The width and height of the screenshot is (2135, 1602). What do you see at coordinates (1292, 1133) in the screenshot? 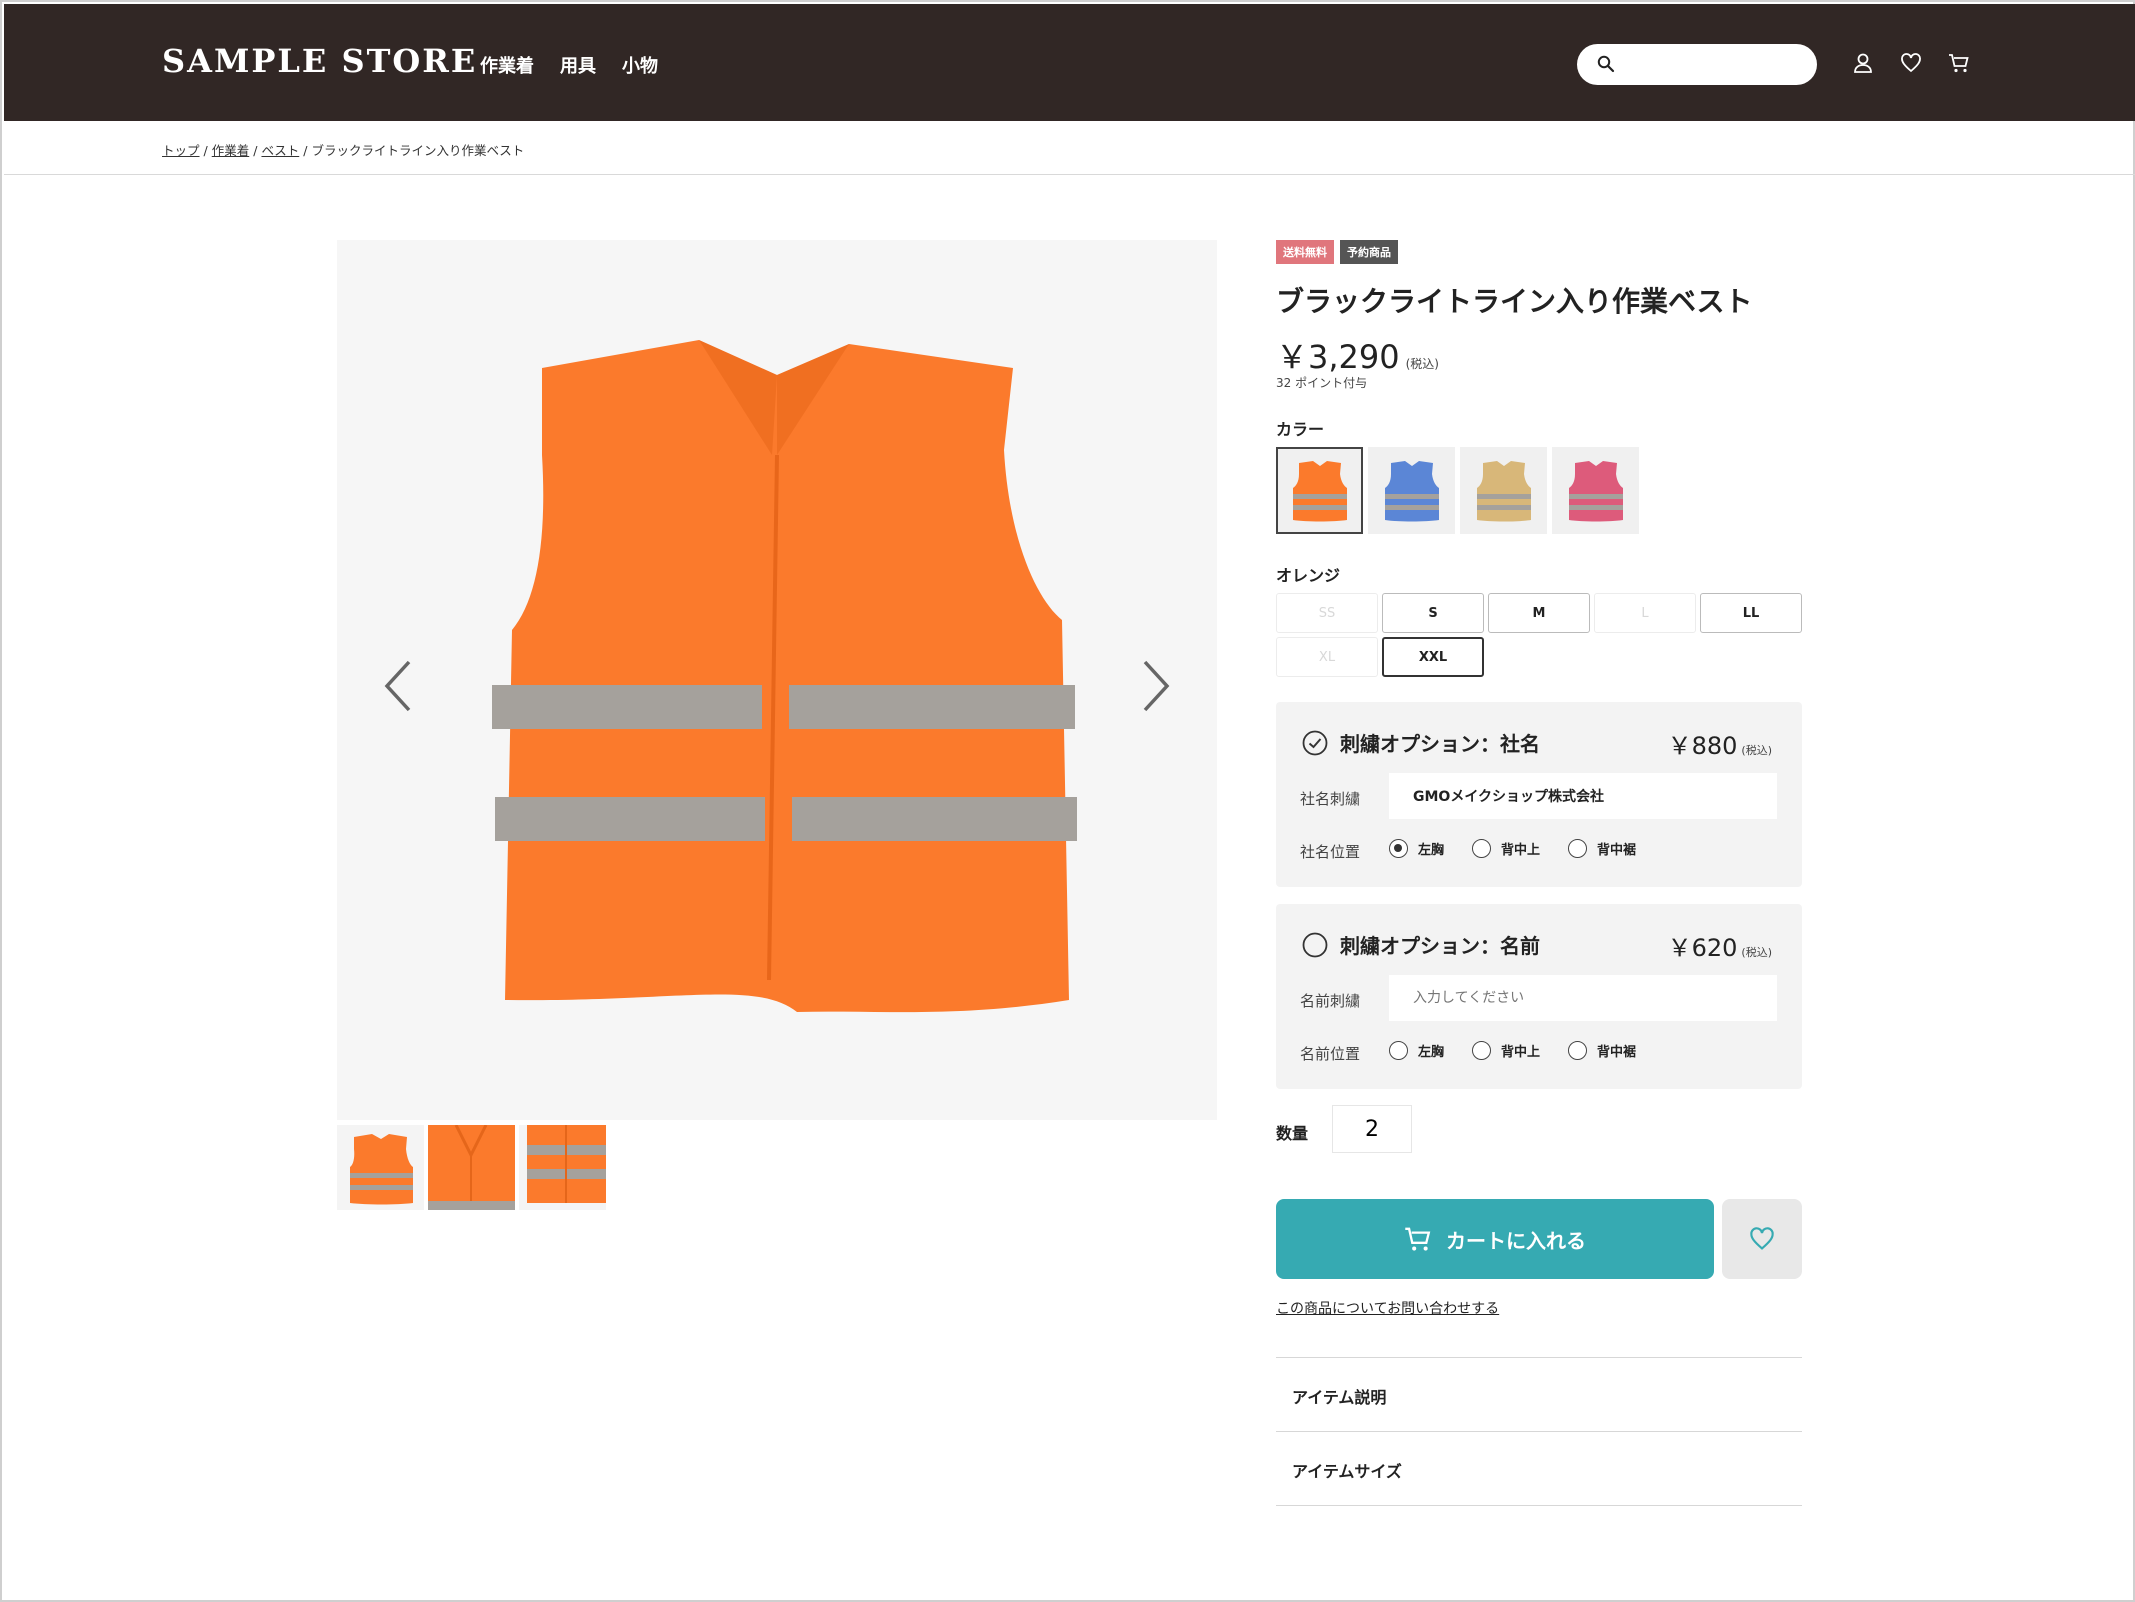
I see `quantity-label: 数量` at bounding box center [1292, 1133].